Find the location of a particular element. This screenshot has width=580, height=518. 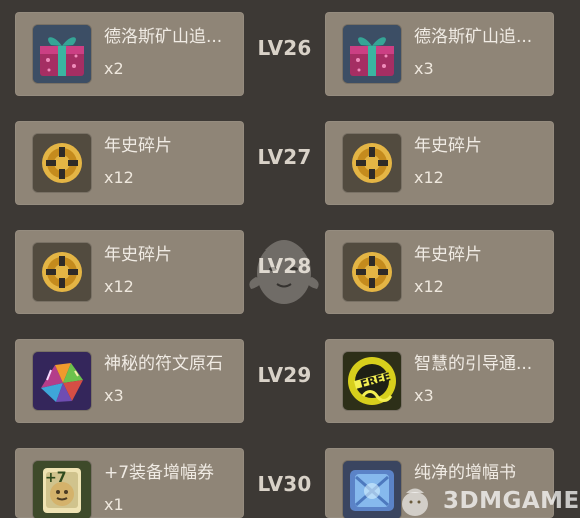

reward-card-left: 德洛斯矿山追... x2 is located at coordinates (129, 54).